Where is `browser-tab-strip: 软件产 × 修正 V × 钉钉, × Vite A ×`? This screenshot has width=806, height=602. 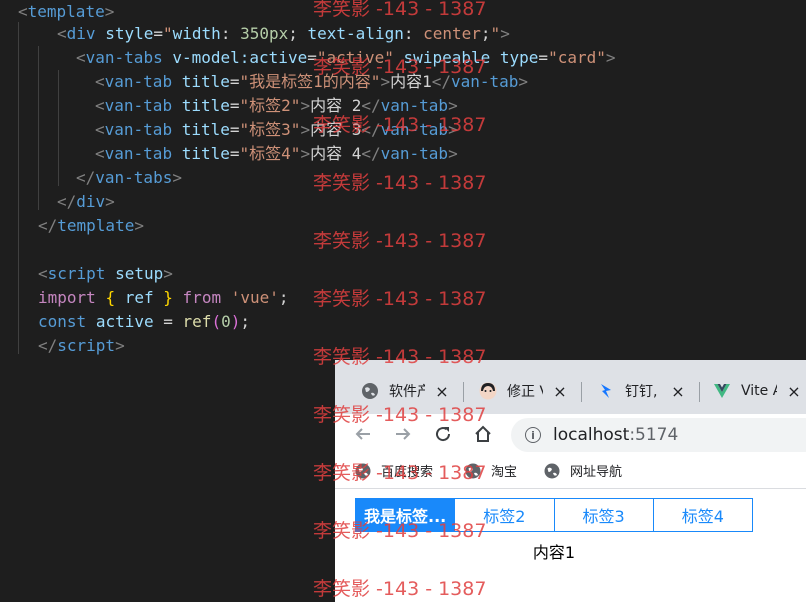
browser-tab-strip: 软件产 × 修正 V × 钉钉, × Vite A × is located at coordinates (570, 387).